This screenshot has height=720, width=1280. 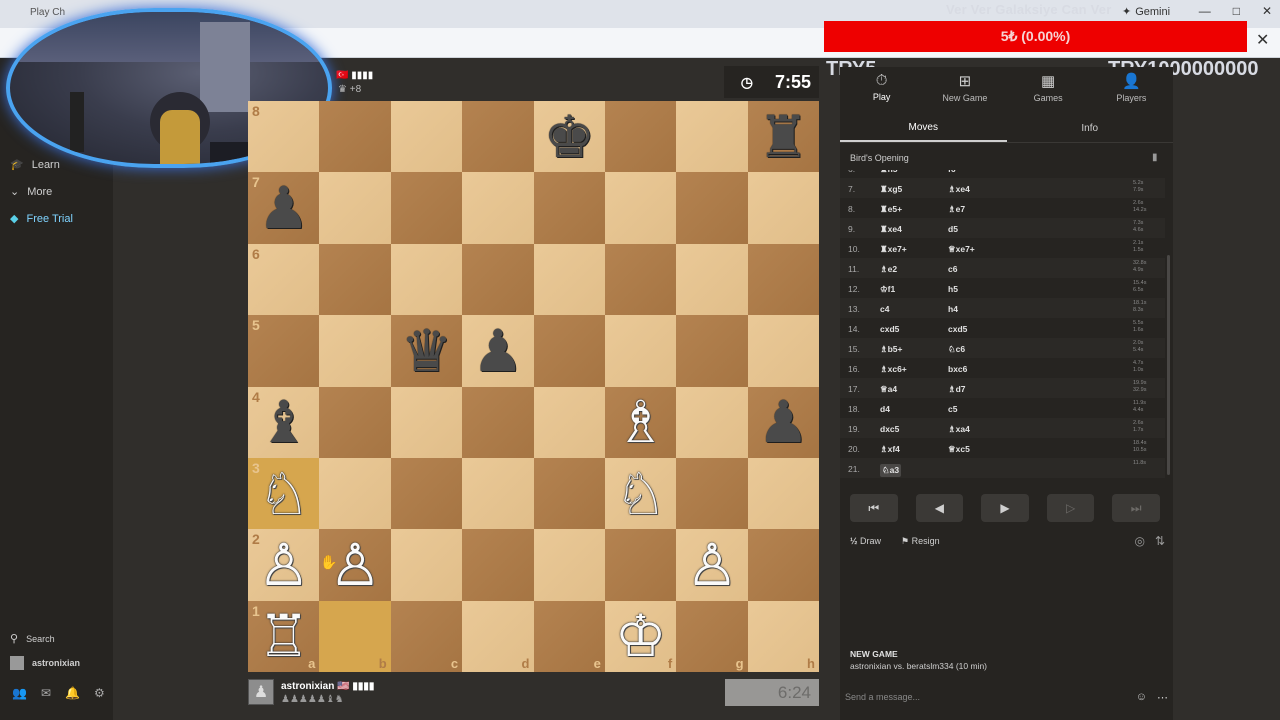 I want to click on square-h7, so click(x=783, y=208).